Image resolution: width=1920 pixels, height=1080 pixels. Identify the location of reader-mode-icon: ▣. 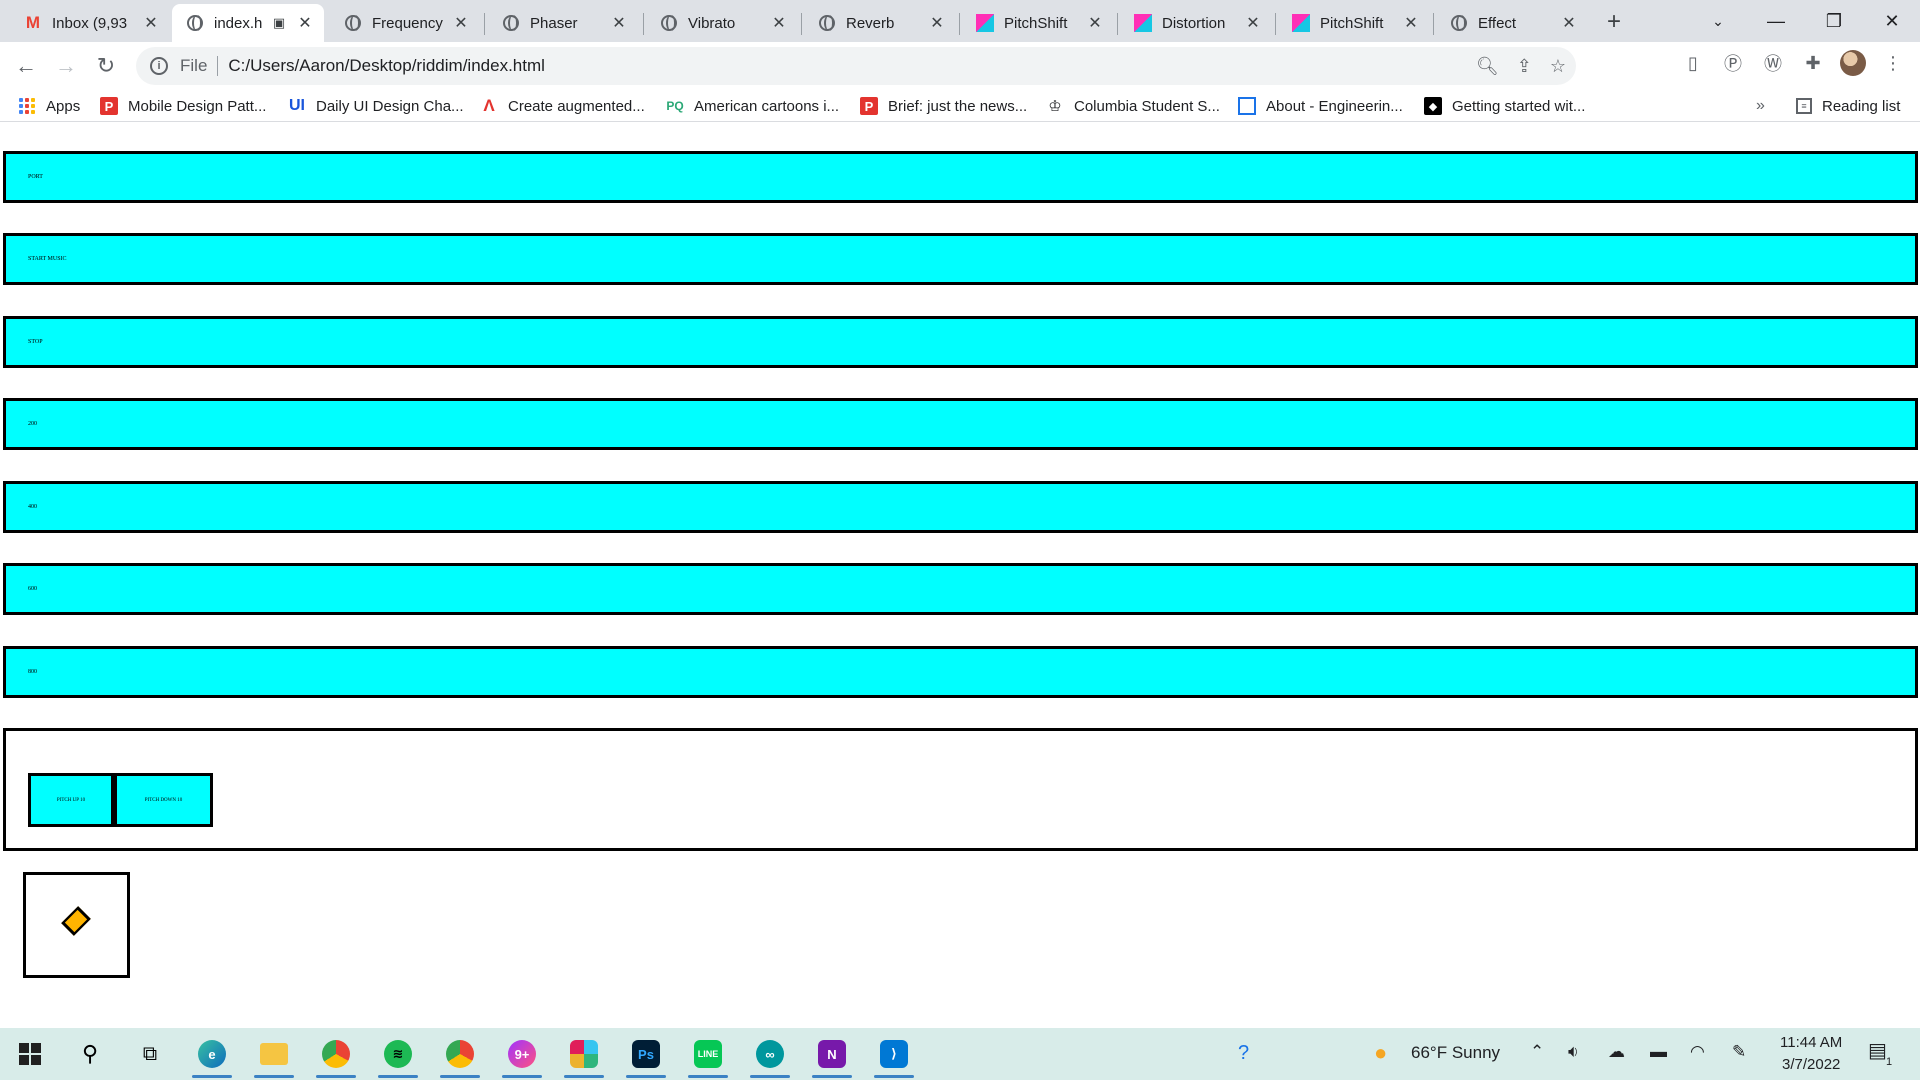
(279, 23).